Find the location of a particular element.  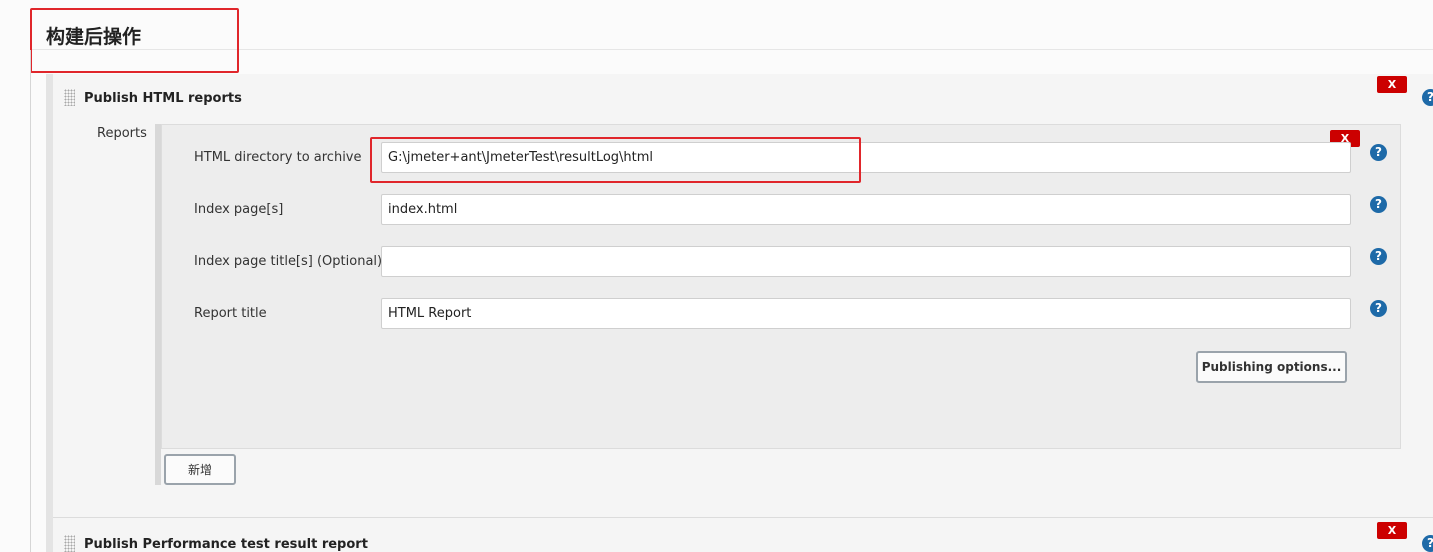

index-page-titles-help-icon: ? is located at coordinates (1378, 256).